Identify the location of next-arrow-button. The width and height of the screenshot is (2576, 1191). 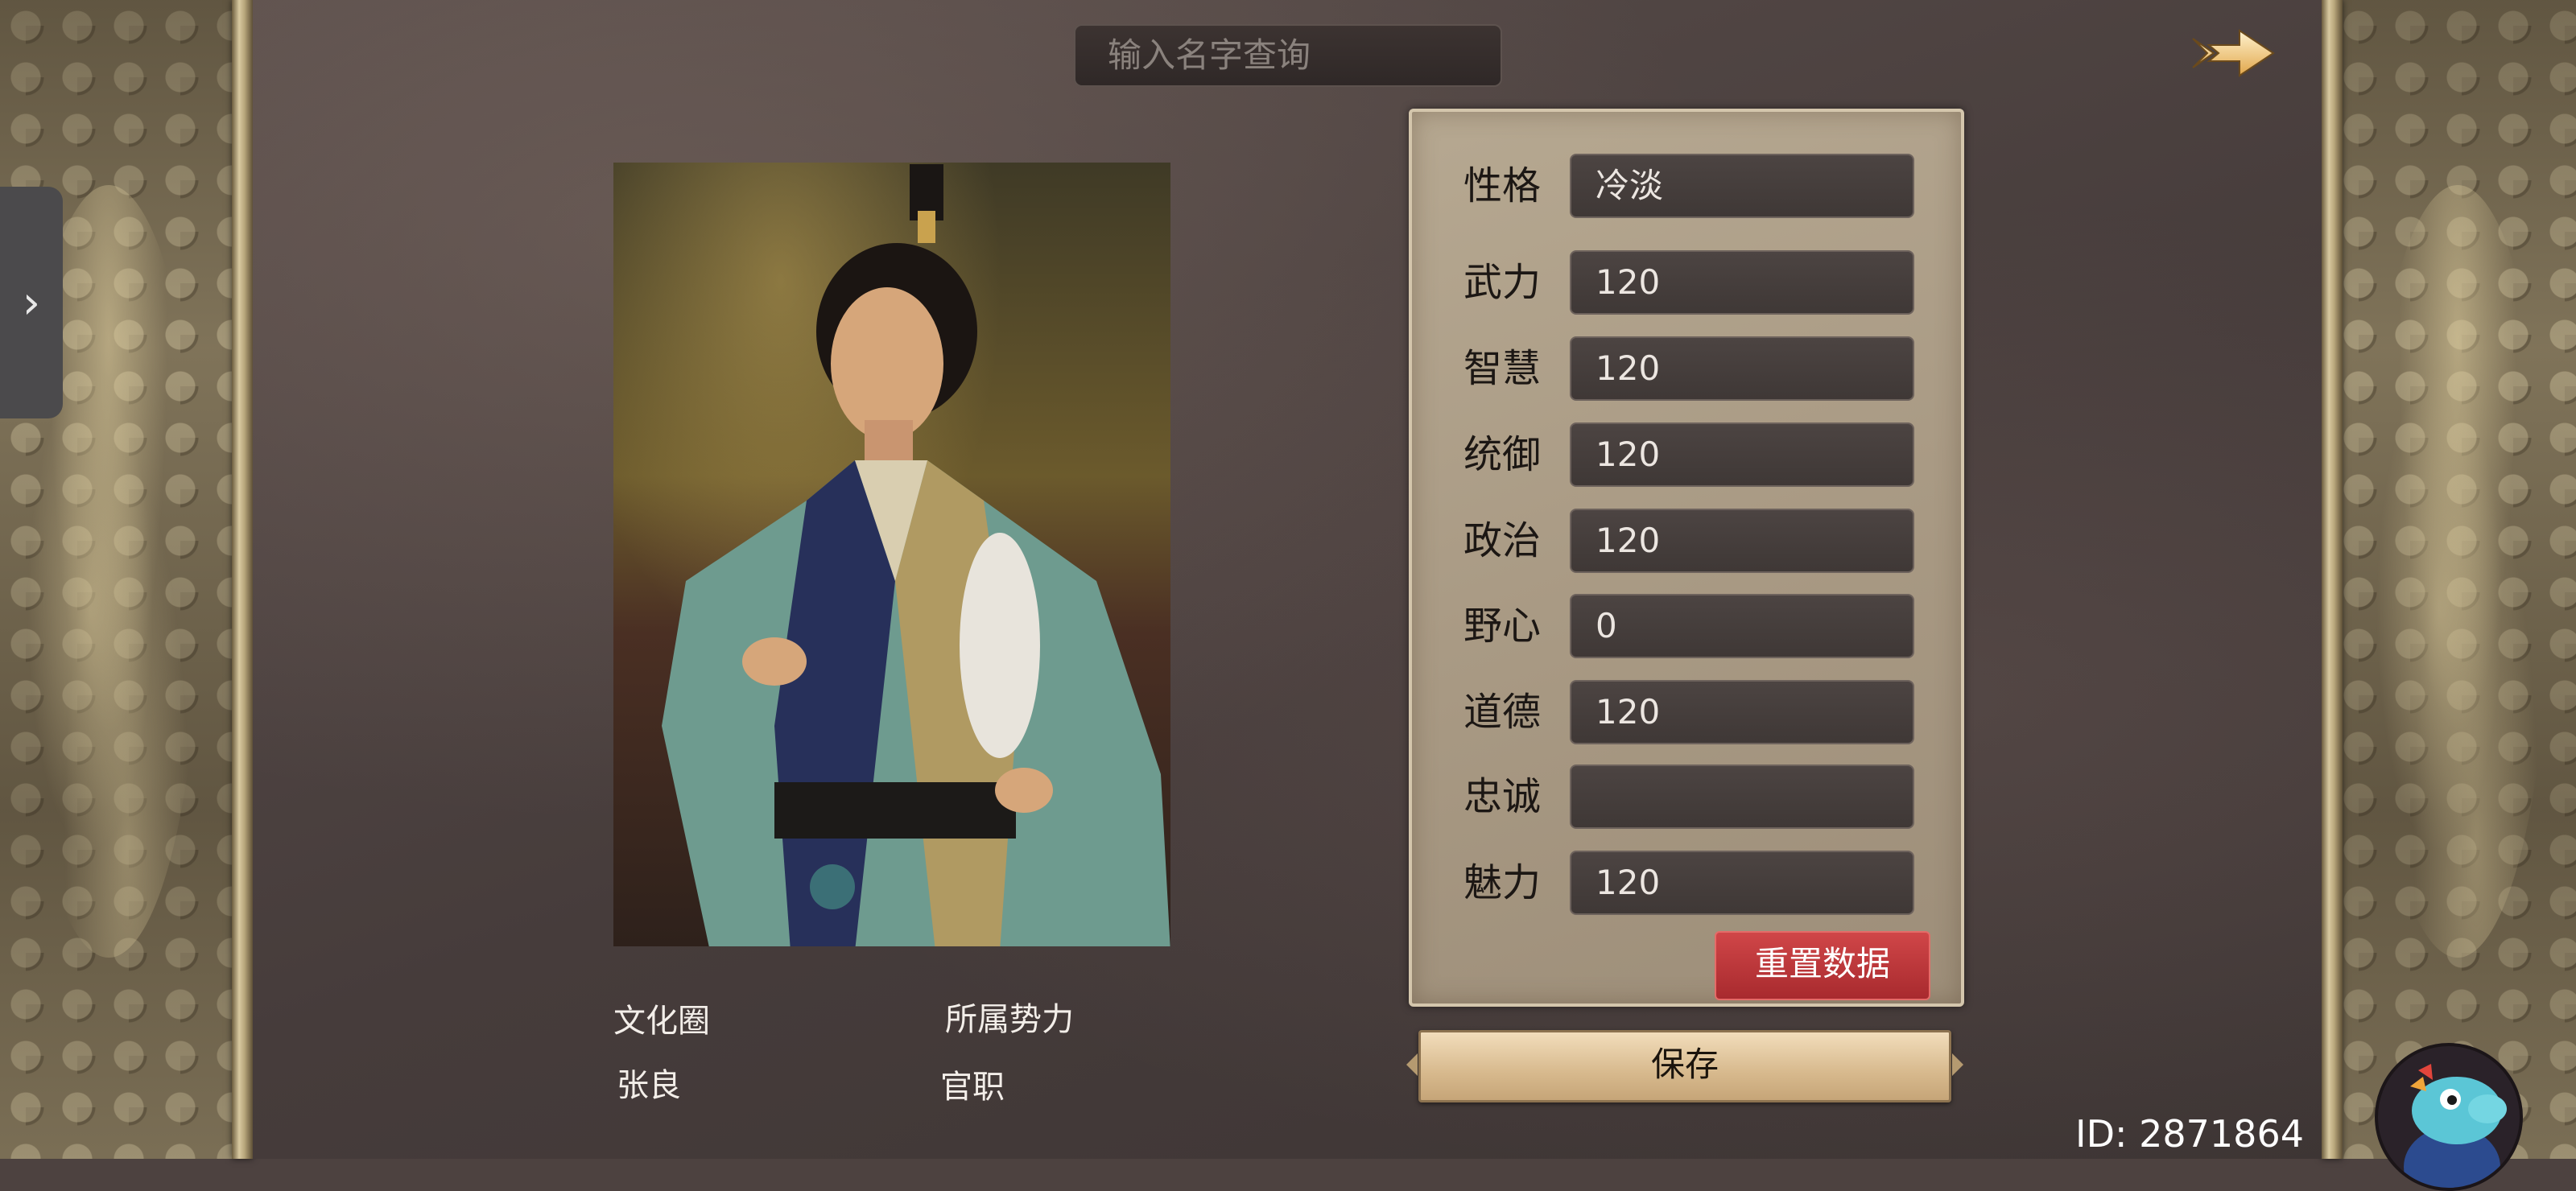
(2234, 53).